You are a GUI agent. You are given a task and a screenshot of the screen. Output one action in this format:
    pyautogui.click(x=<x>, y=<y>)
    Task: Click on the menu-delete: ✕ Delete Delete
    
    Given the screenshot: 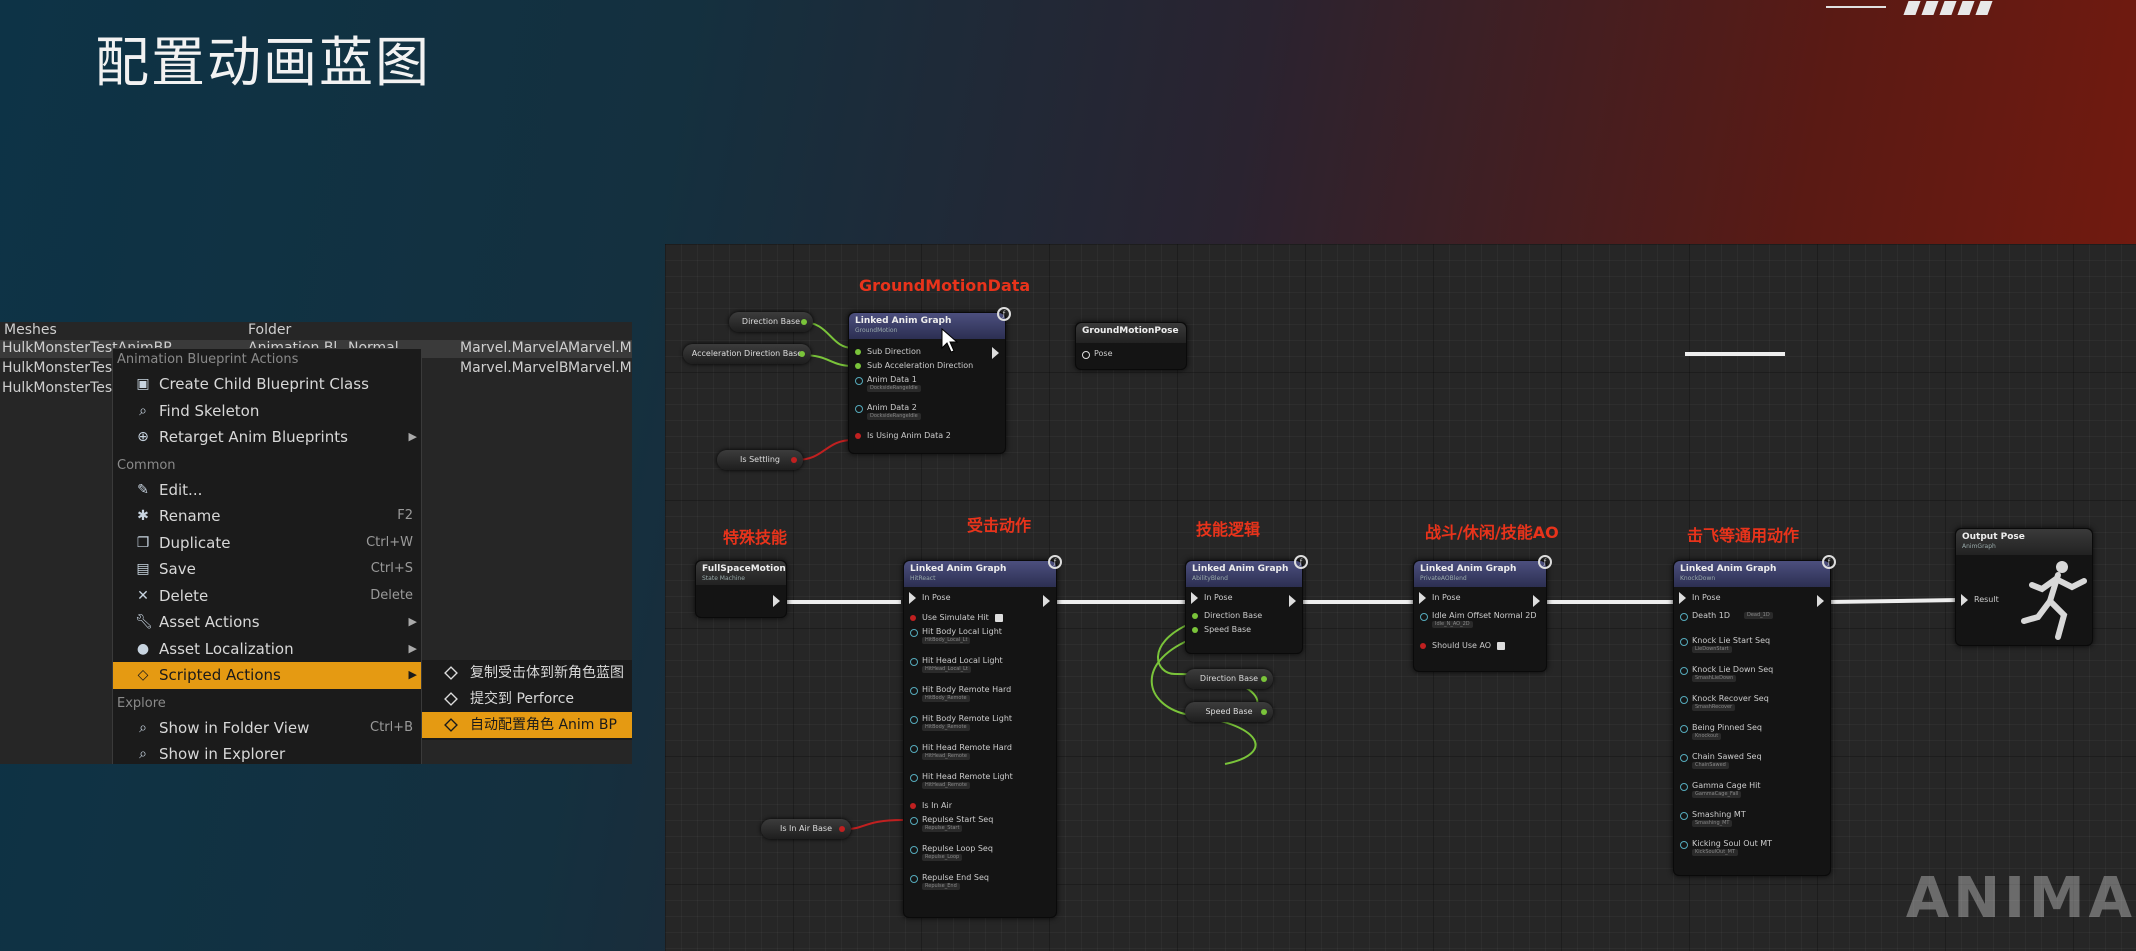 What is the action you would take?
    pyautogui.click(x=267, y=596)
    